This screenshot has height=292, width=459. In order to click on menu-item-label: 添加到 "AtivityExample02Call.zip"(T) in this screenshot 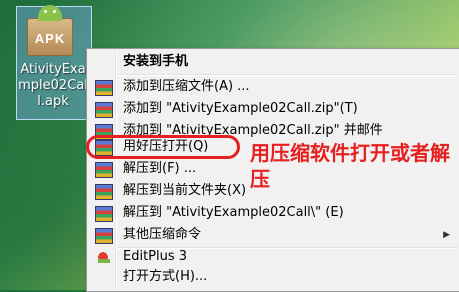, I will do `click(240, 108)`.